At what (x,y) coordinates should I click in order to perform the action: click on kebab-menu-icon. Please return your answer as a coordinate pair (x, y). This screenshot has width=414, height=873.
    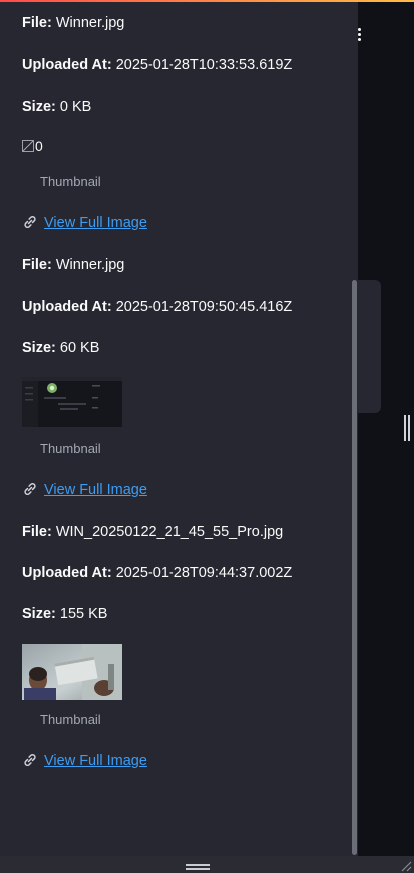
    Looking at the image, I should click on (360, 35).